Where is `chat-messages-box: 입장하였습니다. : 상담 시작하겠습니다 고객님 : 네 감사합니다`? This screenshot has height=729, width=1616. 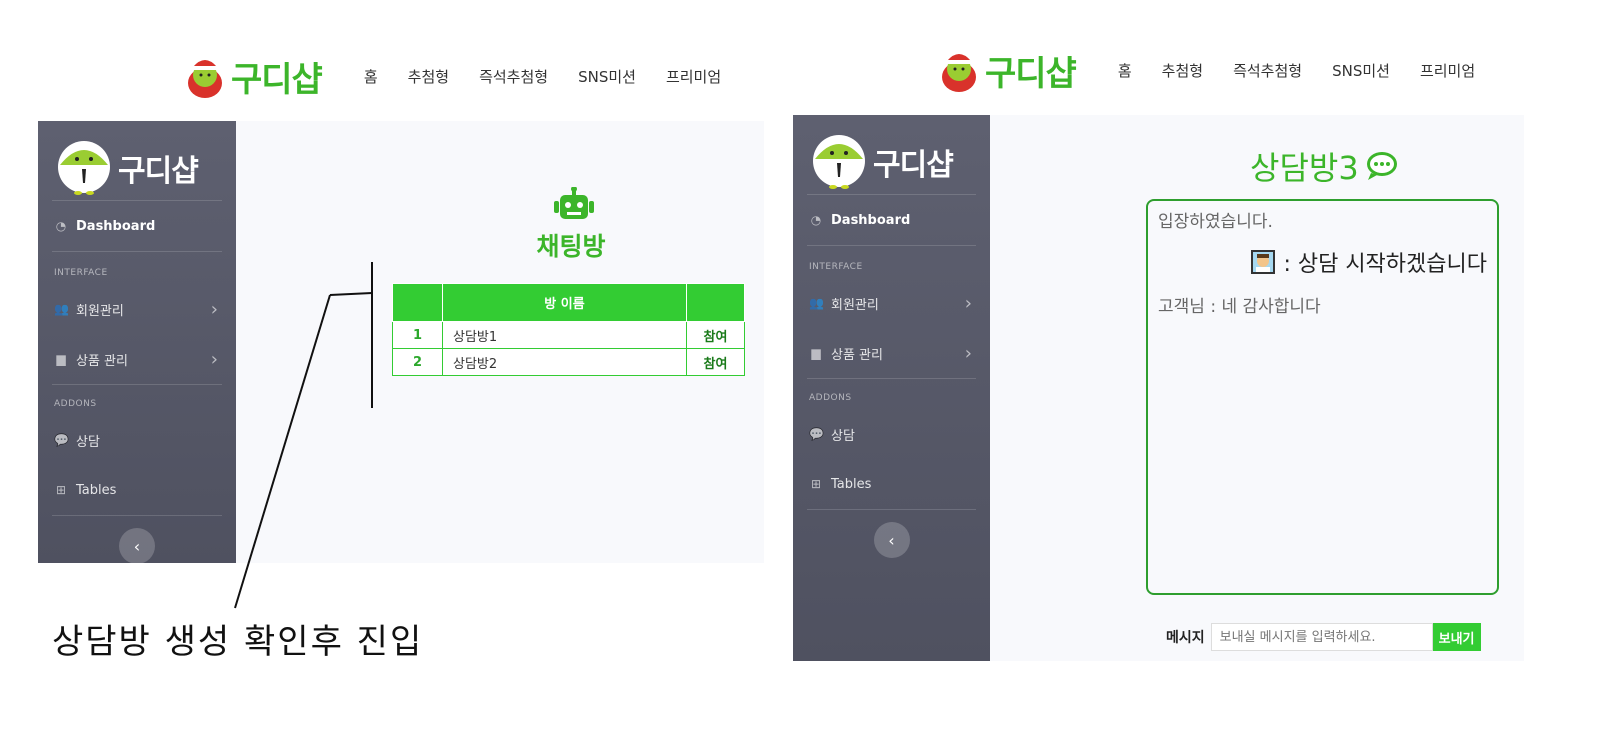 chat-messages-box: 입장하였습니다. : 상담 시작하겠습니다 고객님 : 네 감사합니다 is located at coordinates (1322, 397).